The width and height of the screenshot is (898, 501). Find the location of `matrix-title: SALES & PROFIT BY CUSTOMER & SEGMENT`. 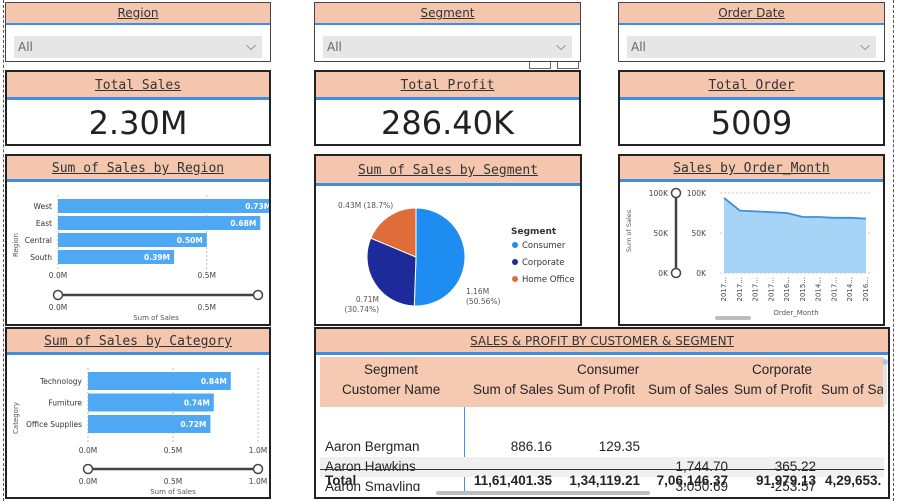

matrix-title: SALES & PROFIT BY CUSTOMER & SEGMENT is located at coordinates (602, 342).